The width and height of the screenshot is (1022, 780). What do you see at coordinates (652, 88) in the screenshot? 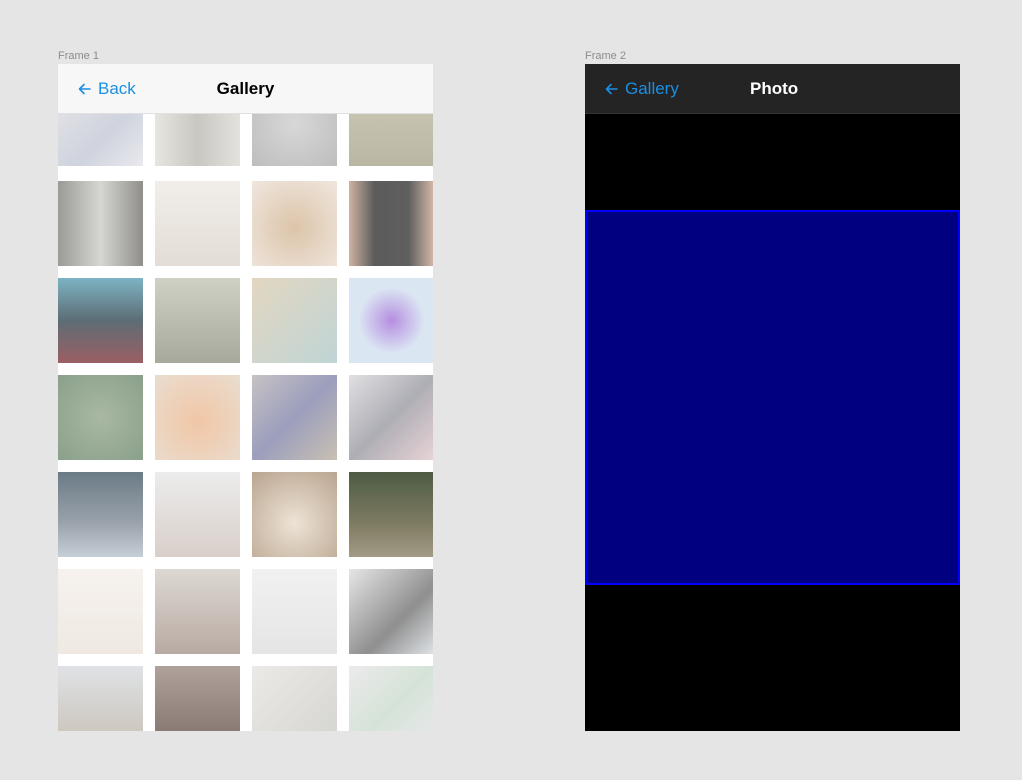
I see `back-button-label: Gallery` at bounding box center [652, 88].